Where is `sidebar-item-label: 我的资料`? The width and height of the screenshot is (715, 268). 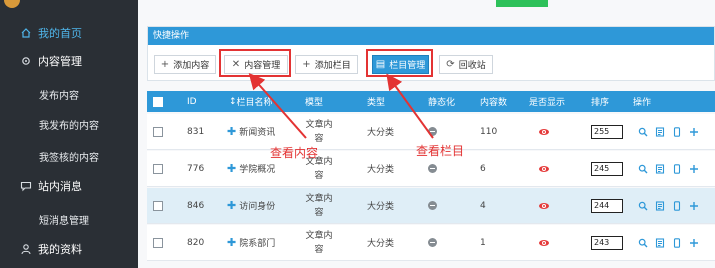 sidebar-item-label: 我的资料 is located at coordinates (60, 249).